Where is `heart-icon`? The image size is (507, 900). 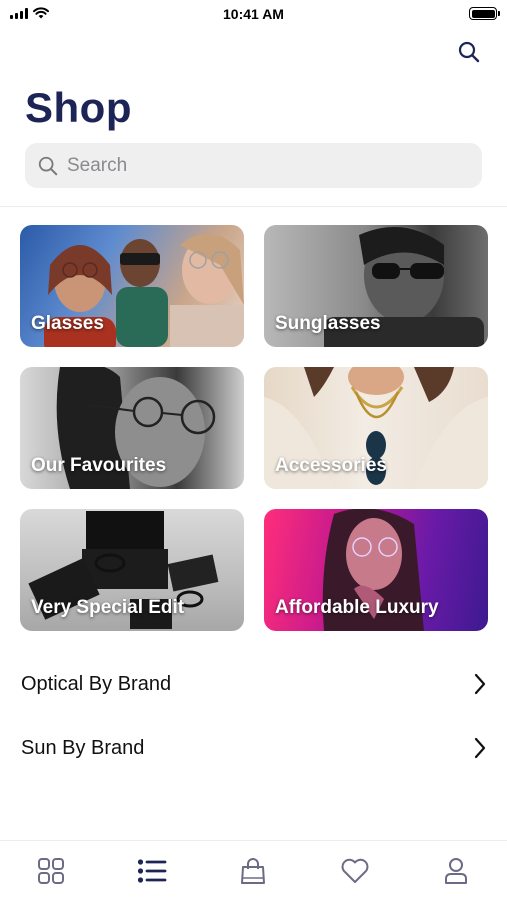 heart-icon is located at coordinates (355, 870).